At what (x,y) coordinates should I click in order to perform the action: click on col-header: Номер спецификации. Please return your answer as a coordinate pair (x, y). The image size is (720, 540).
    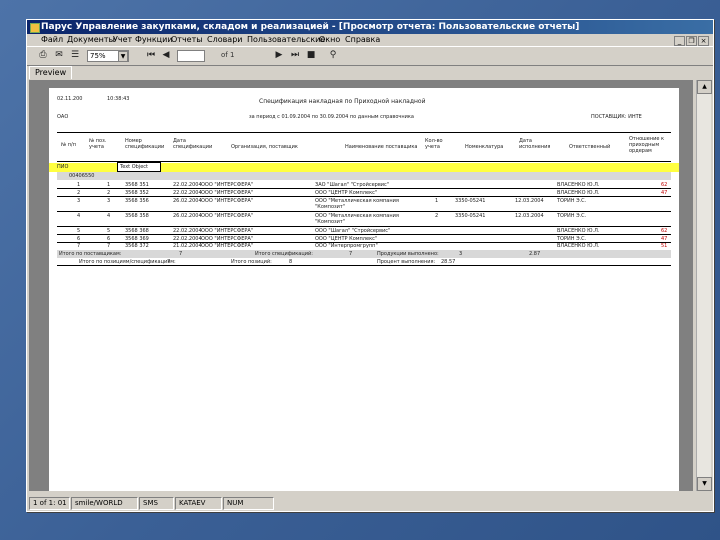
    Looking at the image, I should click on (145, 144).